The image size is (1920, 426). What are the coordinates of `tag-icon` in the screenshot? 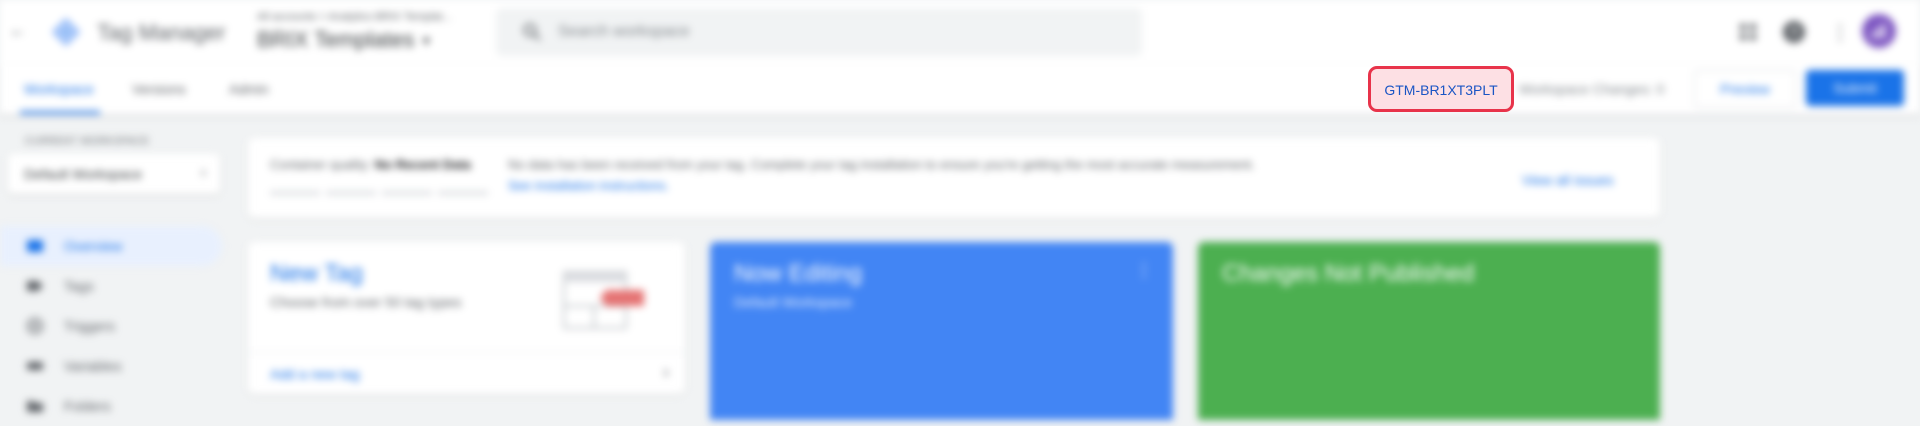 It's located at (35, 286).